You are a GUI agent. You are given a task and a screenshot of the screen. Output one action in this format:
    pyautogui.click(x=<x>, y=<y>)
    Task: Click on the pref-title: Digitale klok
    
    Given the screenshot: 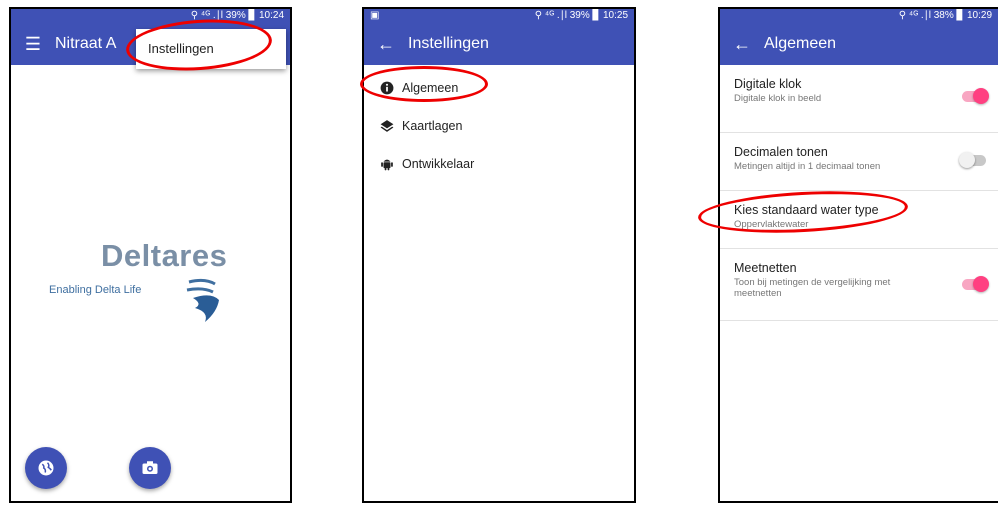 What is the action you would take?
    pyautogui.click(x=768, y=84)
    